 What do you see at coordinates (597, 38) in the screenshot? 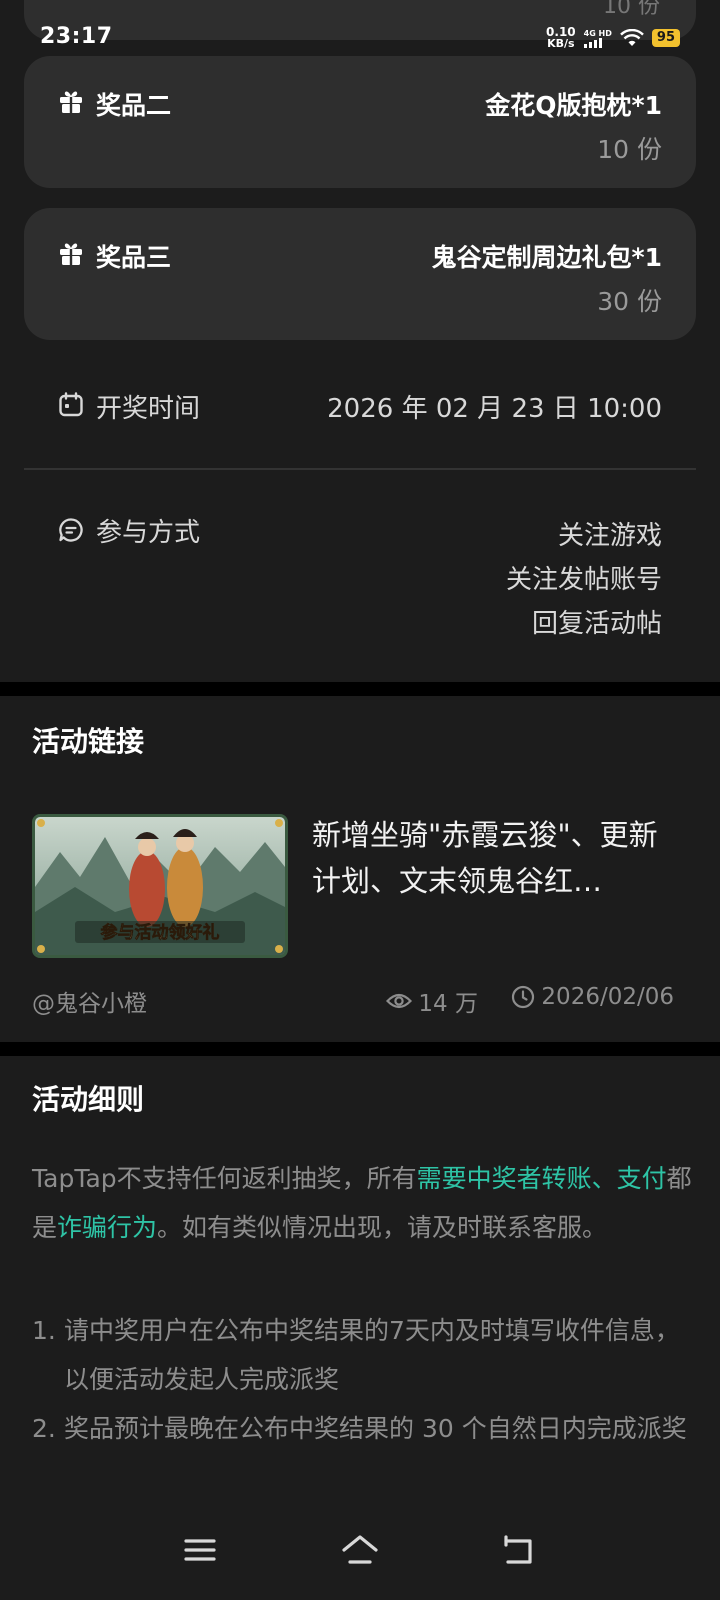
I see `cellular-signal-icon: 4G HD` at bounding box center [597, 38].